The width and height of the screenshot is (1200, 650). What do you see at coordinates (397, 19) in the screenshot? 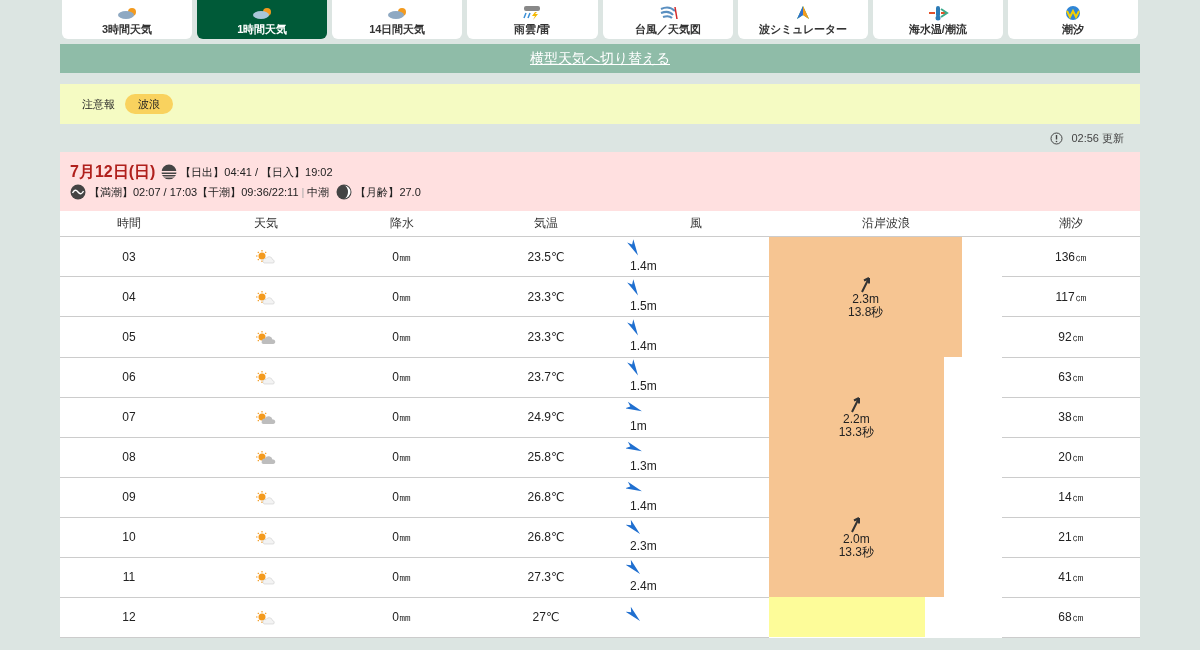
I see `tab-button: 14日間天気` at bounding box center [397, 19].